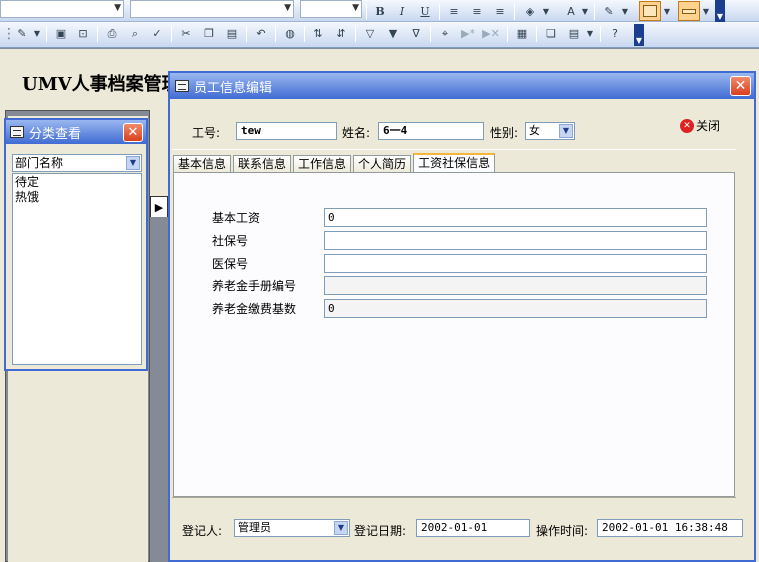 The image size is (759, 562). I want to click on view-icon: ✎, so click(22, 33).